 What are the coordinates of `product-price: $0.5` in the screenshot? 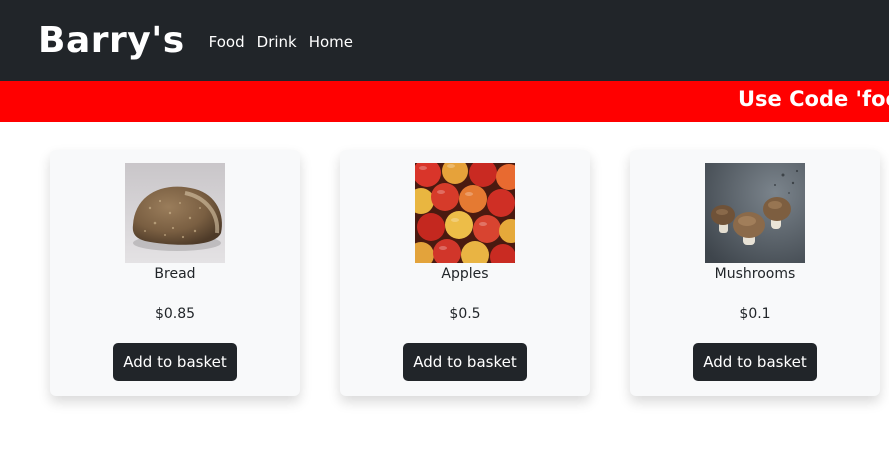 It's located at (465, 314).